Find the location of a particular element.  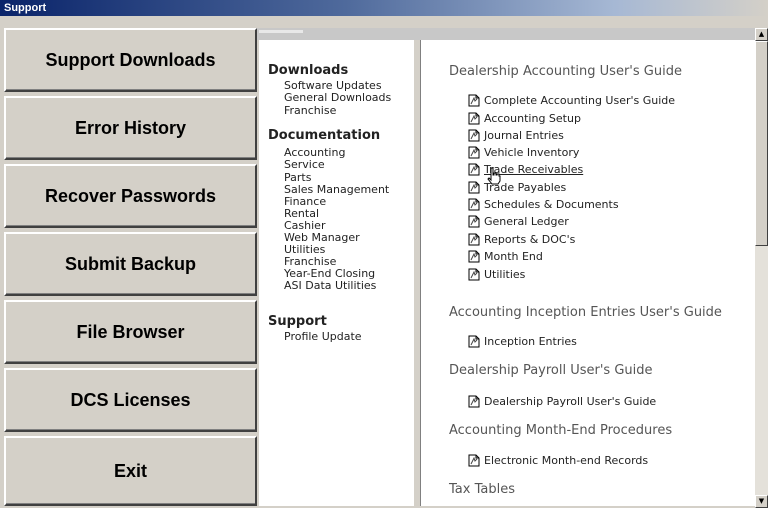

link-profile-update: Profile Update is located at coordinates (323, 336).